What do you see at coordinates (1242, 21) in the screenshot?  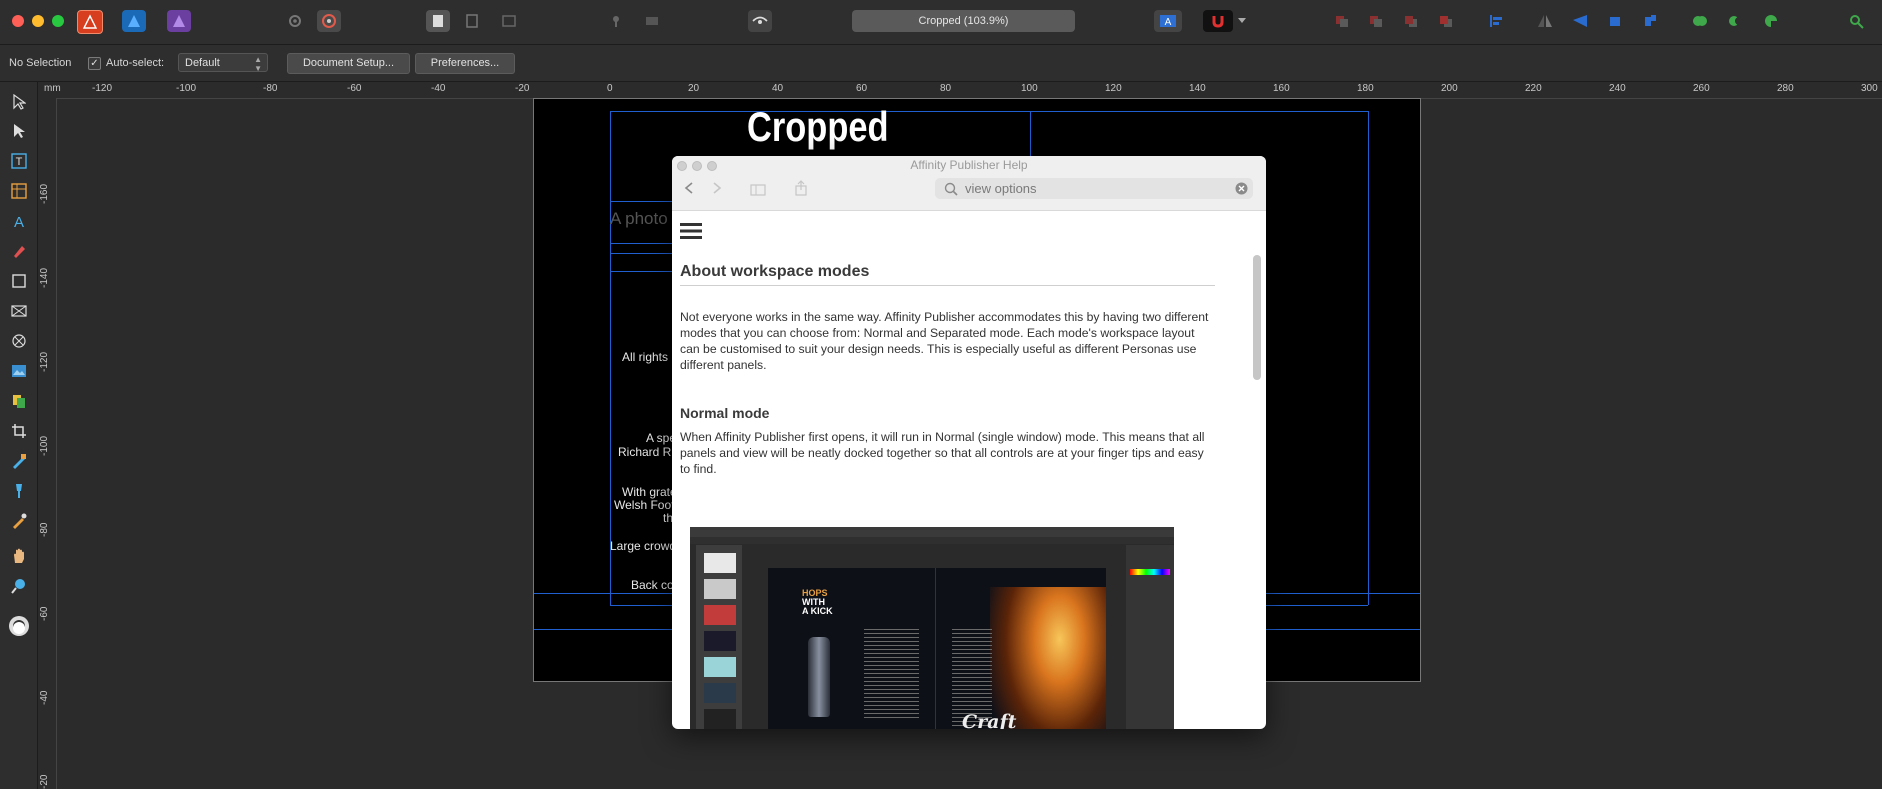 I see `snapping-dropdown-icon` at bounding box center [1242, 21].